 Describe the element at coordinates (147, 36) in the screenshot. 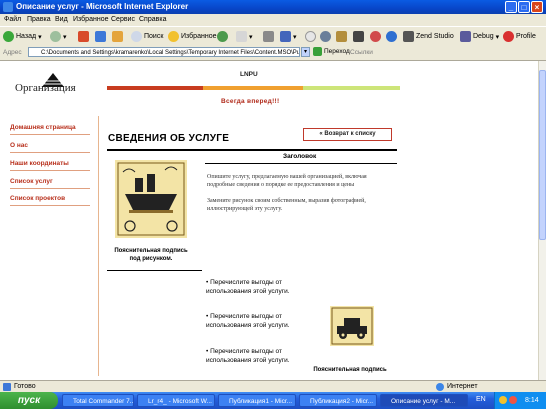

I see `search-button: Поиск` at that location.